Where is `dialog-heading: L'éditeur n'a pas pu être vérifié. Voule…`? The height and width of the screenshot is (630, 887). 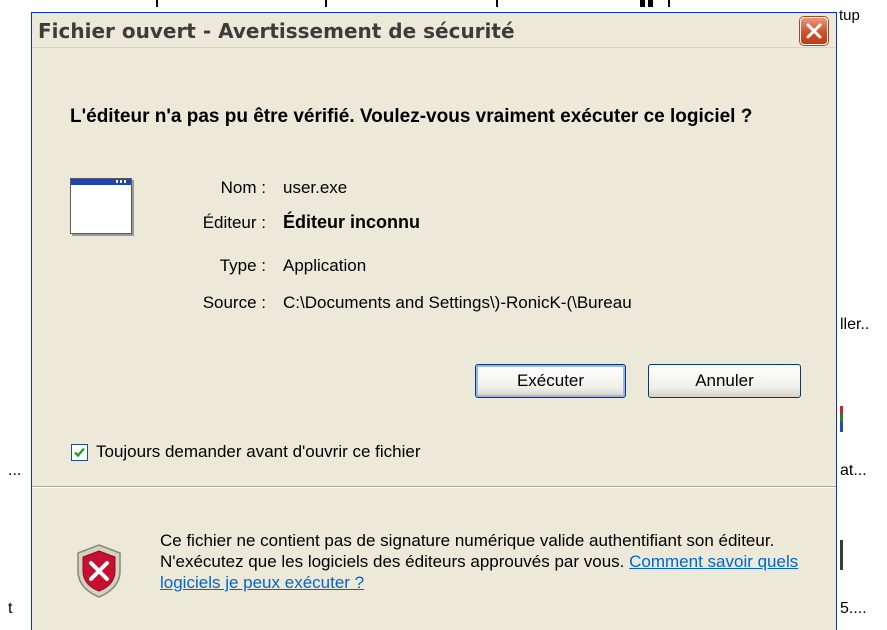
dialog-heading: L'éditeur n'a pas pu être vérifié. Voule… is located at coordinates (411, 116).